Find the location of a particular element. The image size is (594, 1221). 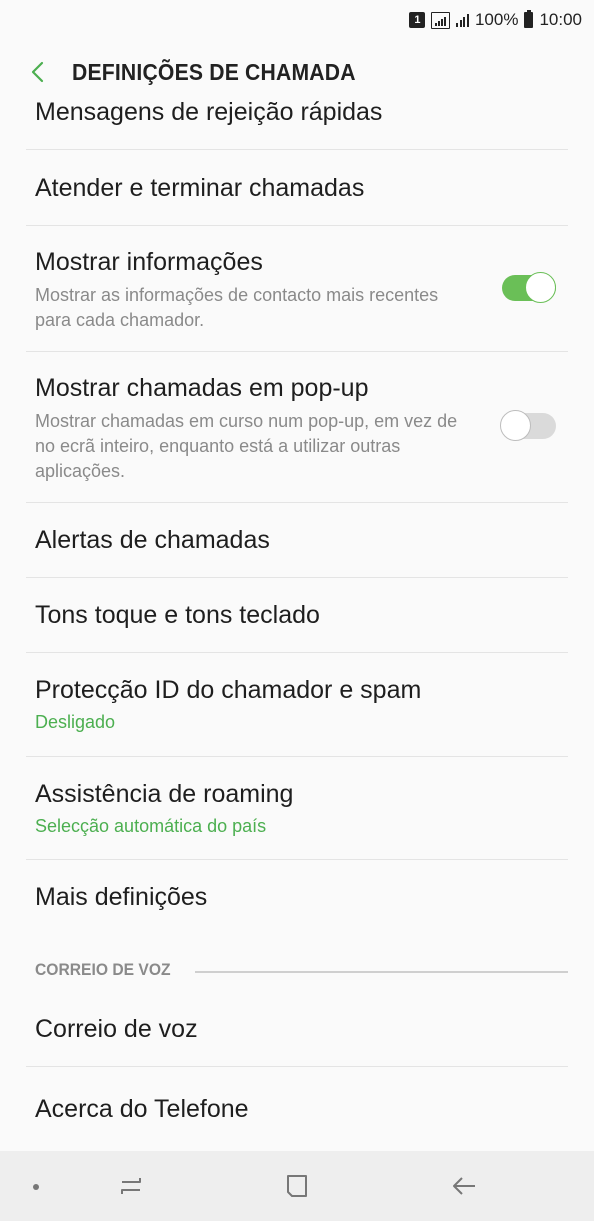

list-item-title: Atender e terminar chamadas is located at coordinates (200, 188).